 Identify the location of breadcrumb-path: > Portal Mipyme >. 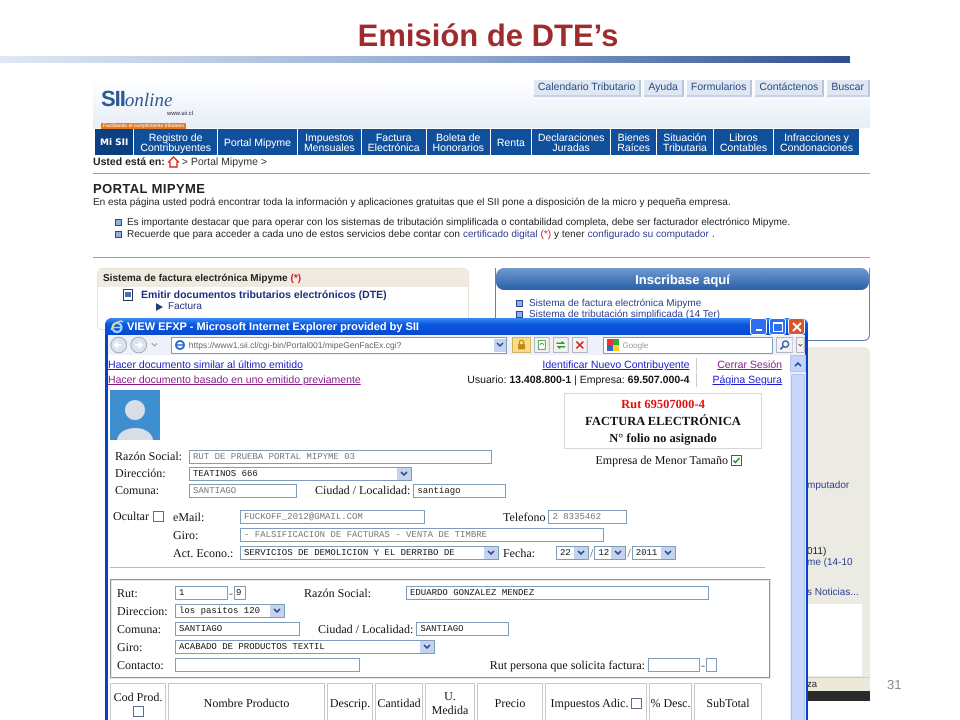
(224, 162).